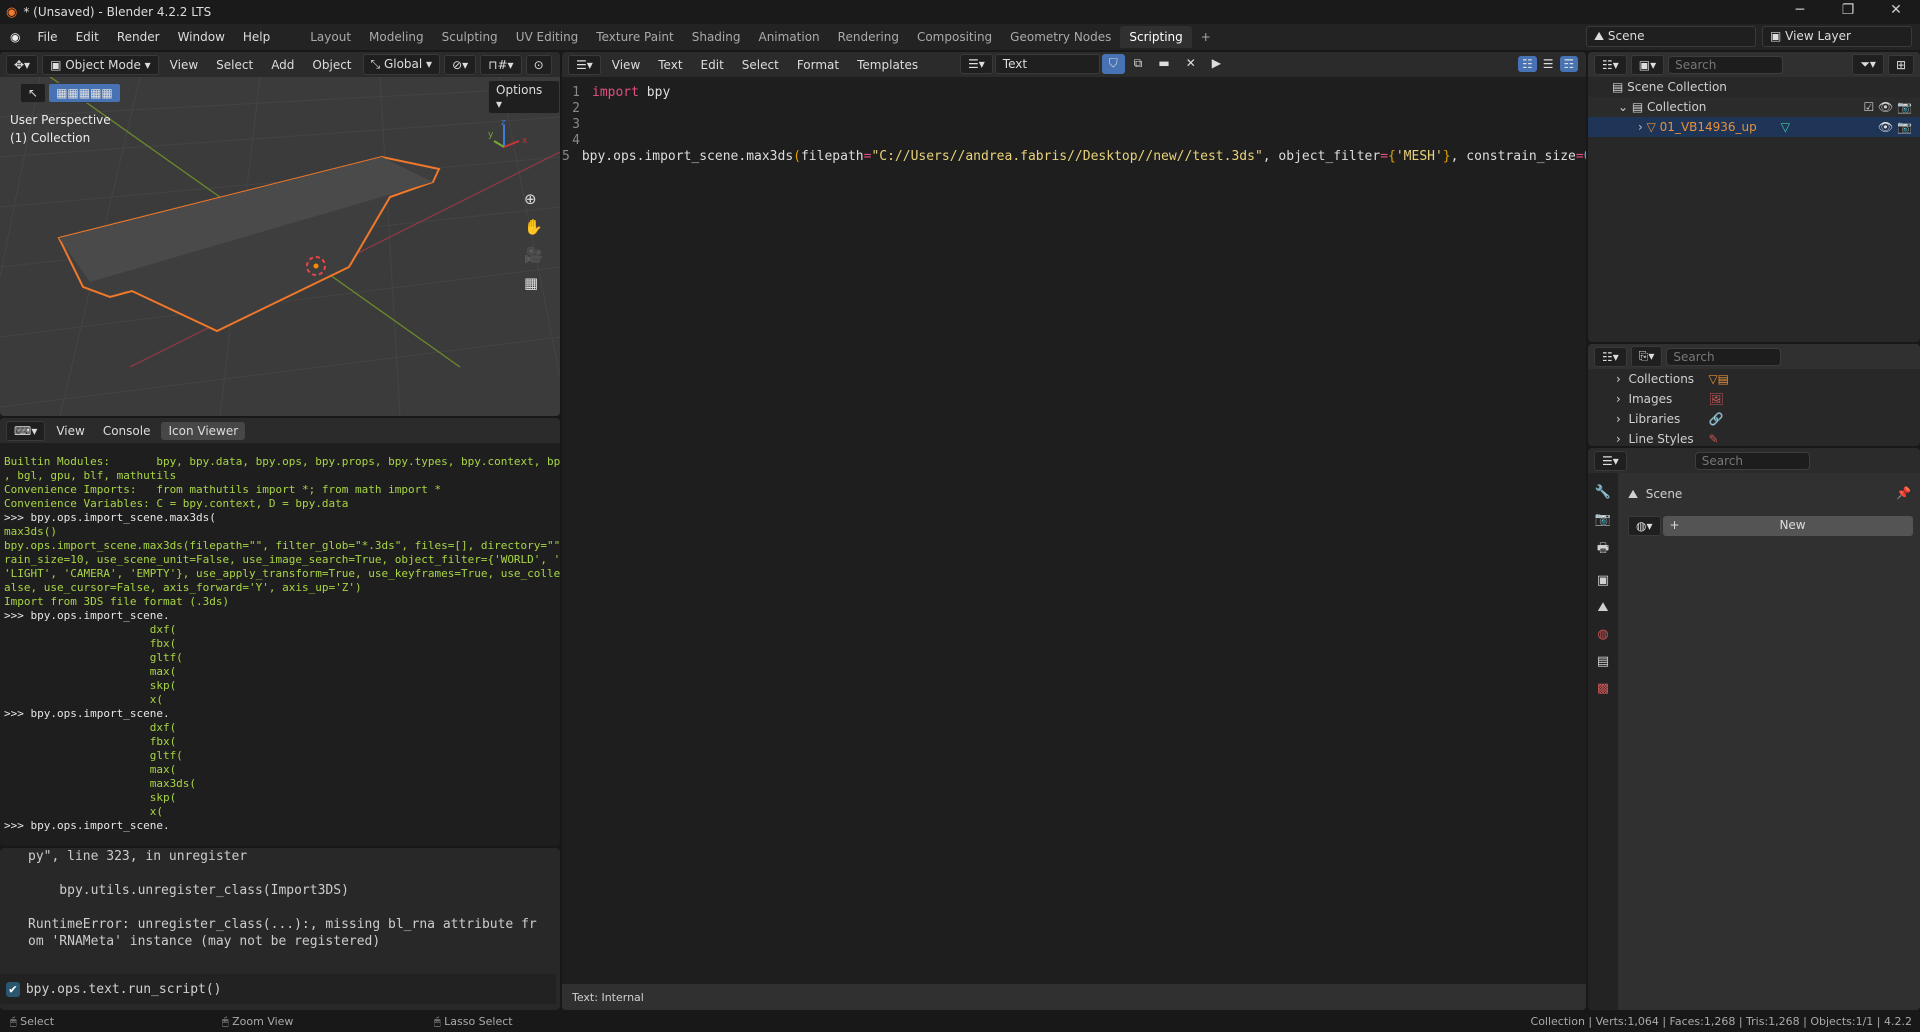  What do you see at coordinates (282, 65) in the screenshot?
I see `viewport-menu-add: Add` at bounding box center [282, 65].